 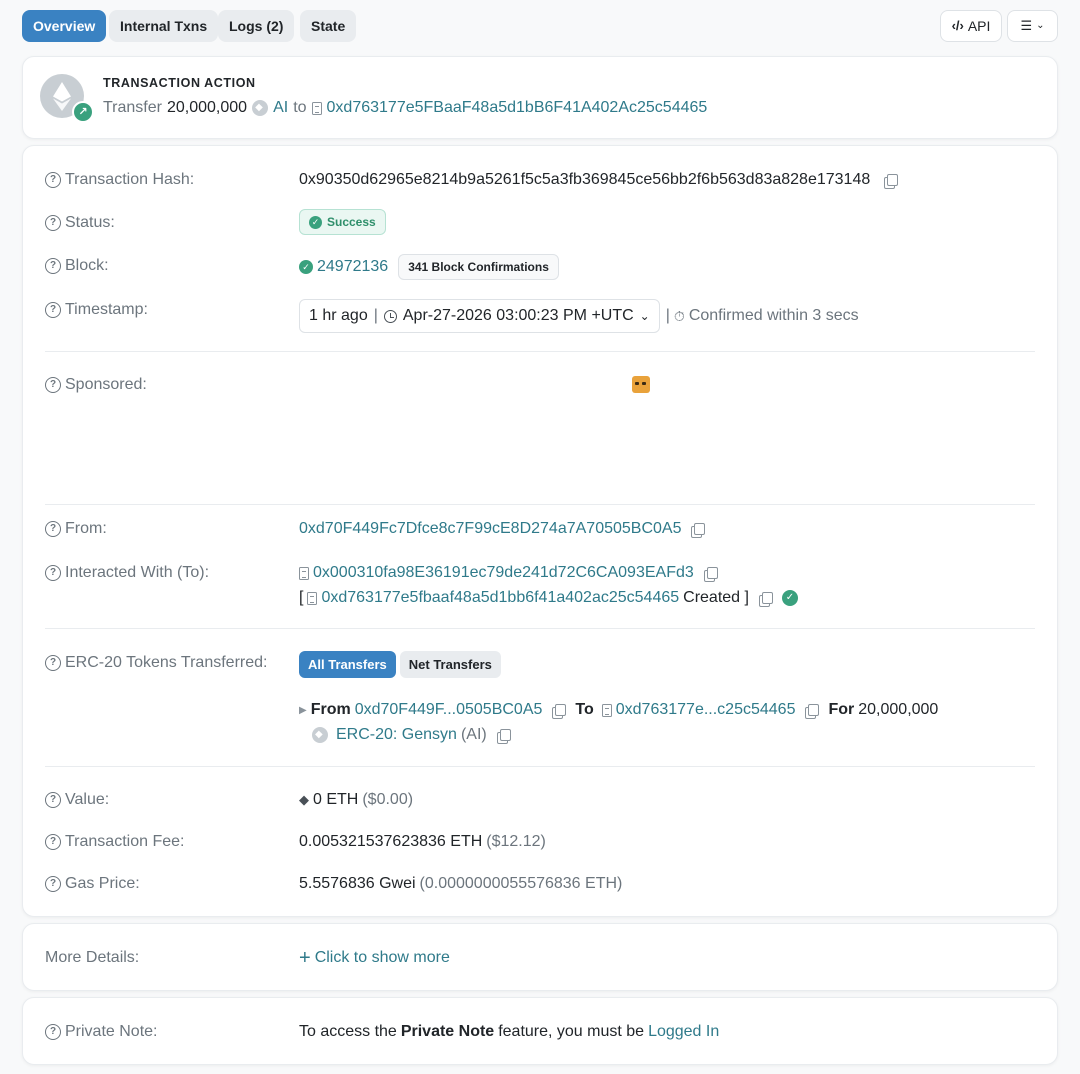 I want to click on value-amount: ◆ 0 ETH ($0.00), so click(x=356, y=799).